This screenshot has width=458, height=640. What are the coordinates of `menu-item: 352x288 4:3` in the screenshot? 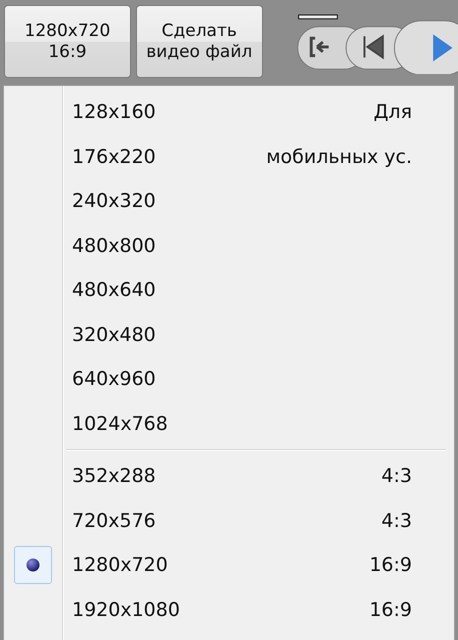 It's located at (258, 476).